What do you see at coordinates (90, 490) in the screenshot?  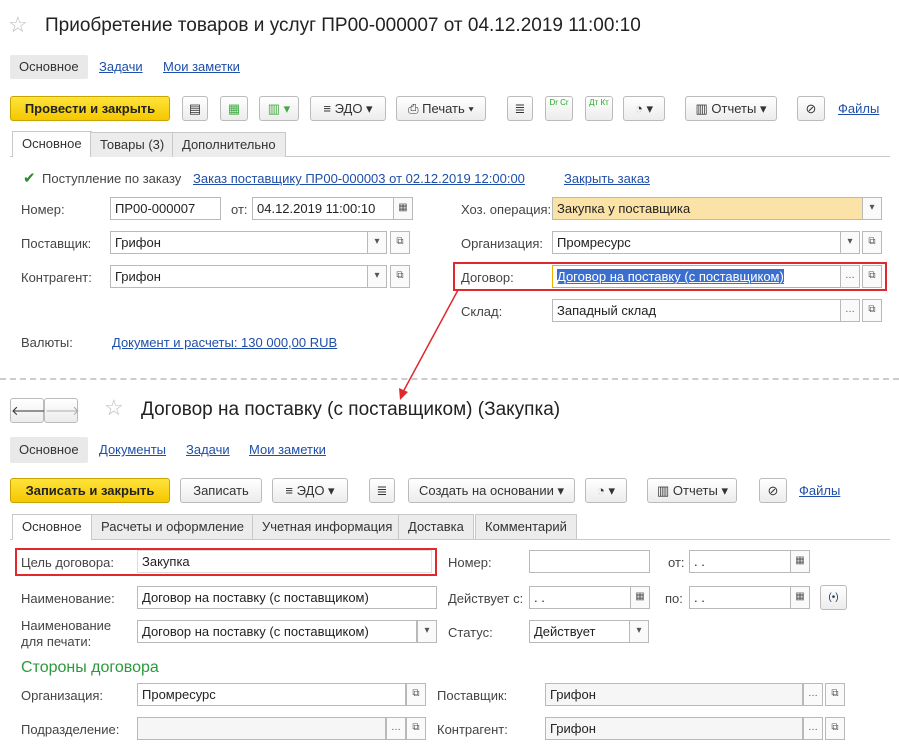 I see `save-and-close-button: Записать и закрыть` at bounding box center [90, 490].